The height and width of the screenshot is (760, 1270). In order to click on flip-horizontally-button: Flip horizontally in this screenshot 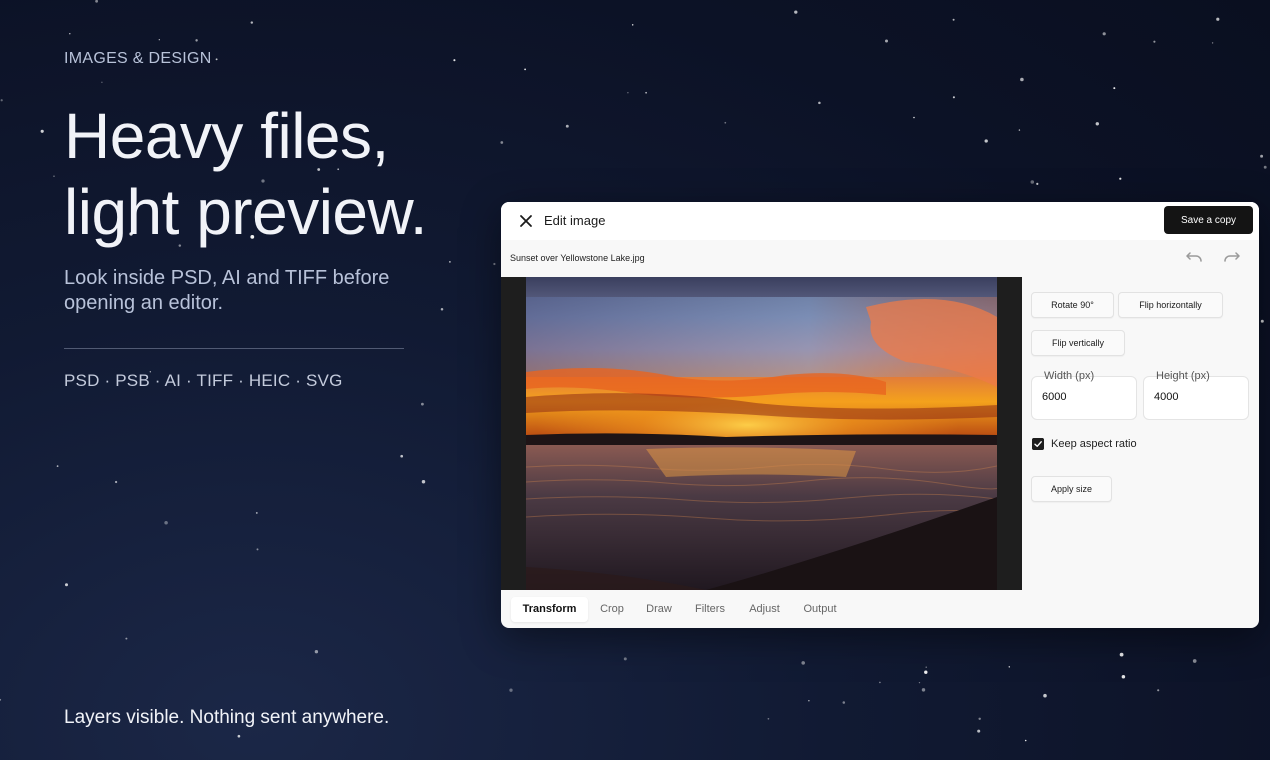, I will do `click(1170, 305)`.